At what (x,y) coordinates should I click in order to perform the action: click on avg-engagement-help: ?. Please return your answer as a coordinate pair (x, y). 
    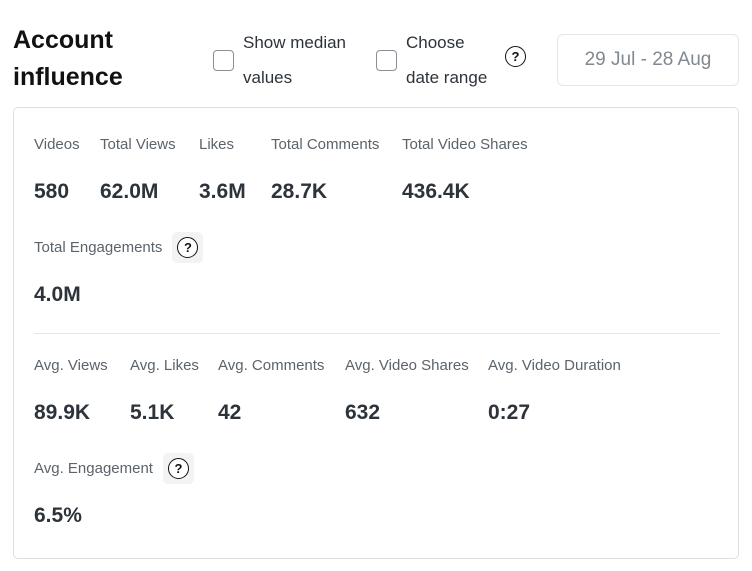
    Looking at the image, I should click on (178, 468).